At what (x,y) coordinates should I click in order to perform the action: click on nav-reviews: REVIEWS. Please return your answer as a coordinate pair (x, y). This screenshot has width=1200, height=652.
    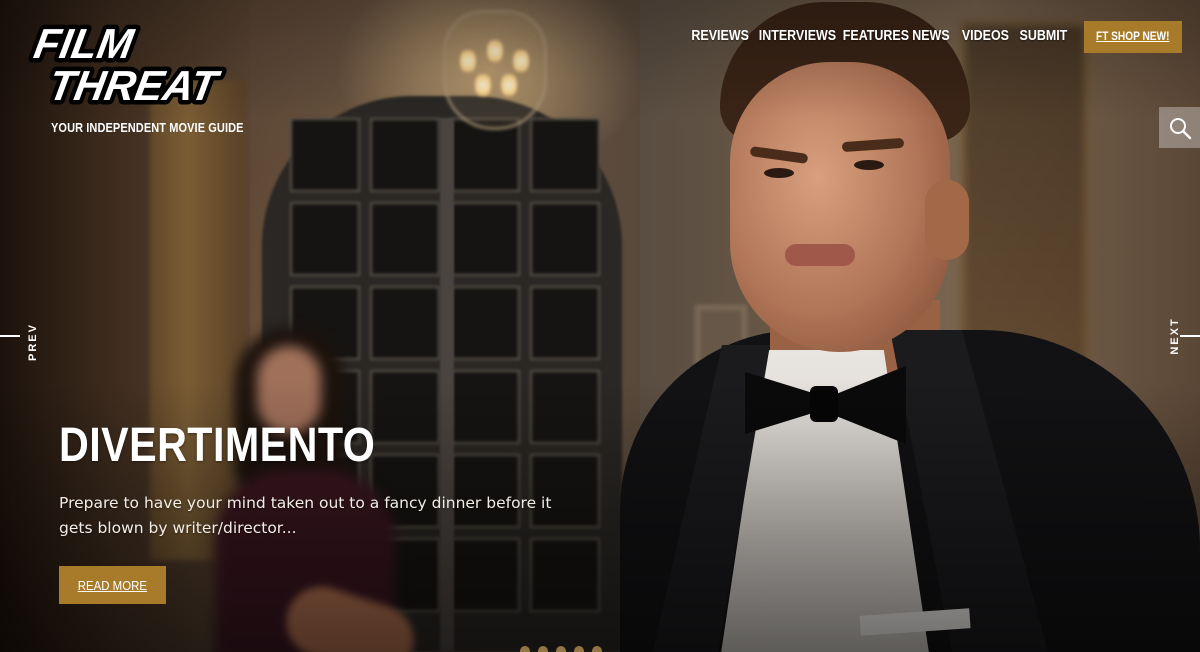
    Looking at the image, I should click on (720, 36).